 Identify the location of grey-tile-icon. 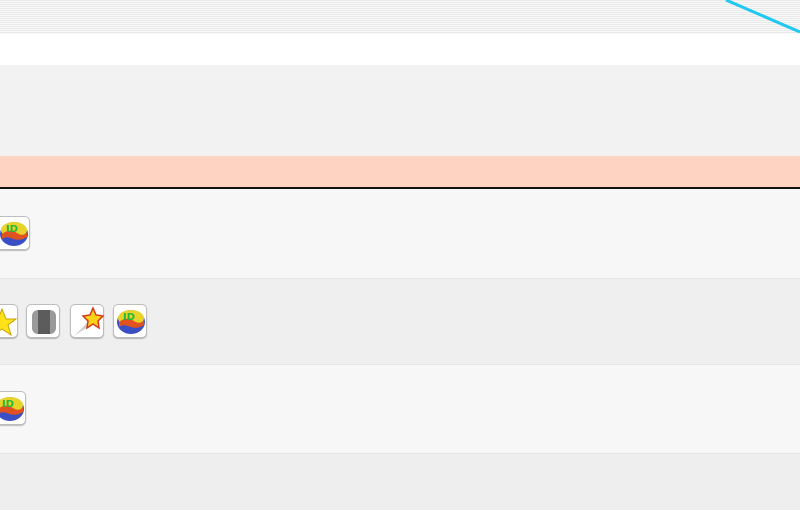
(43, 321).